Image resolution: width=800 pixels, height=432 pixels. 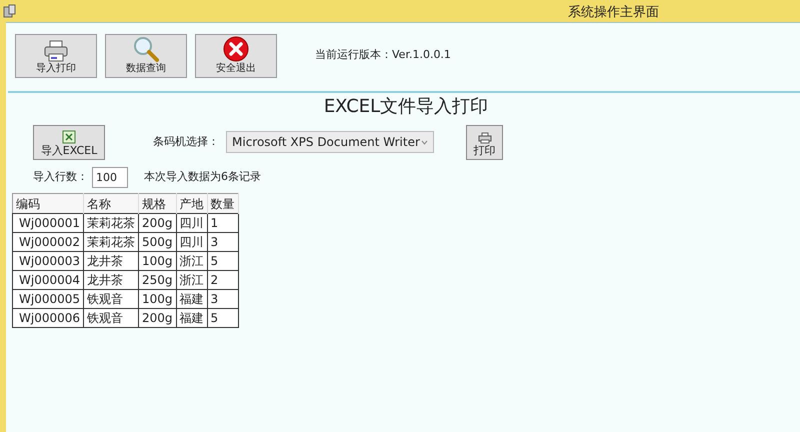 I want to click on column-header: 产地, so click(x=192, y=204).